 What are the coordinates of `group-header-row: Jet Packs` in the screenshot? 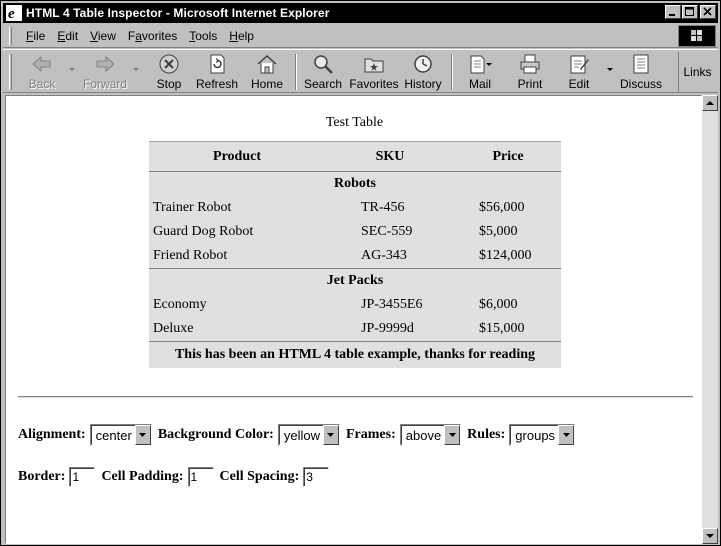 It's located at (355, 280).